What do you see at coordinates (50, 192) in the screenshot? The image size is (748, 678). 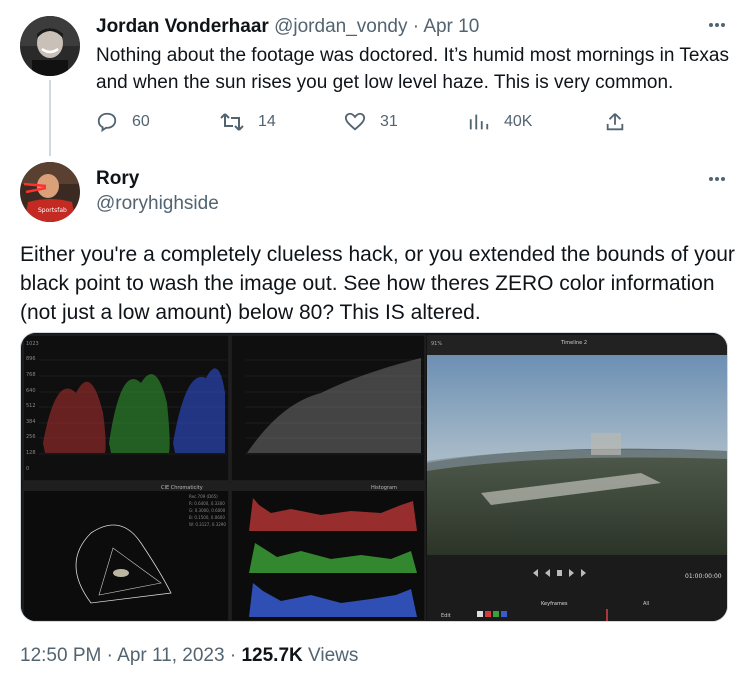 I see `main-author-avatar: Sportsfab` at bounding box center [50, 192].